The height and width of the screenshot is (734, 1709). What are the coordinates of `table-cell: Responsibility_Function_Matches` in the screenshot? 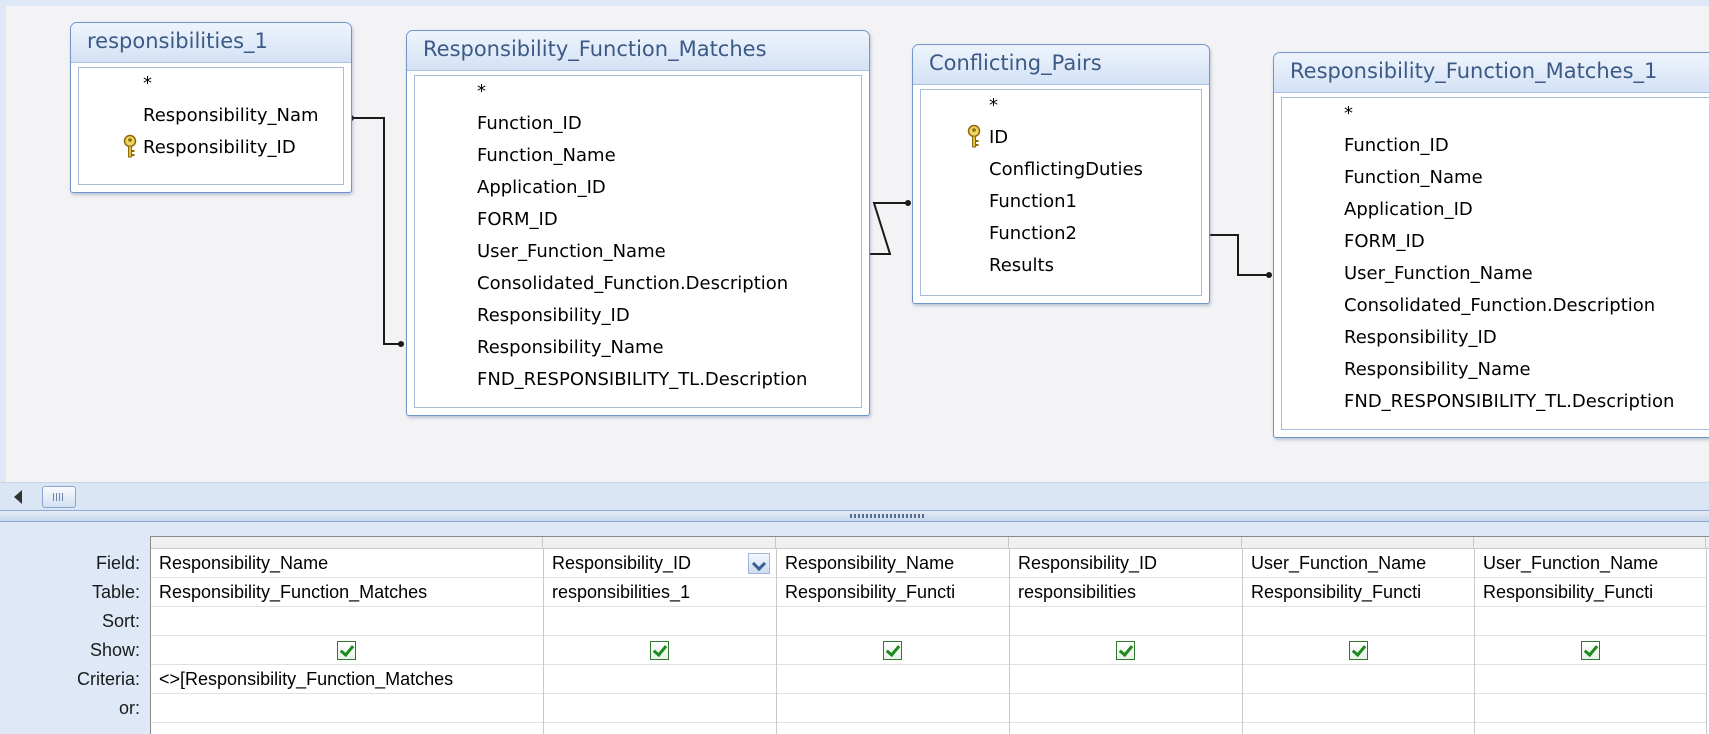 It's located at (347, 592).